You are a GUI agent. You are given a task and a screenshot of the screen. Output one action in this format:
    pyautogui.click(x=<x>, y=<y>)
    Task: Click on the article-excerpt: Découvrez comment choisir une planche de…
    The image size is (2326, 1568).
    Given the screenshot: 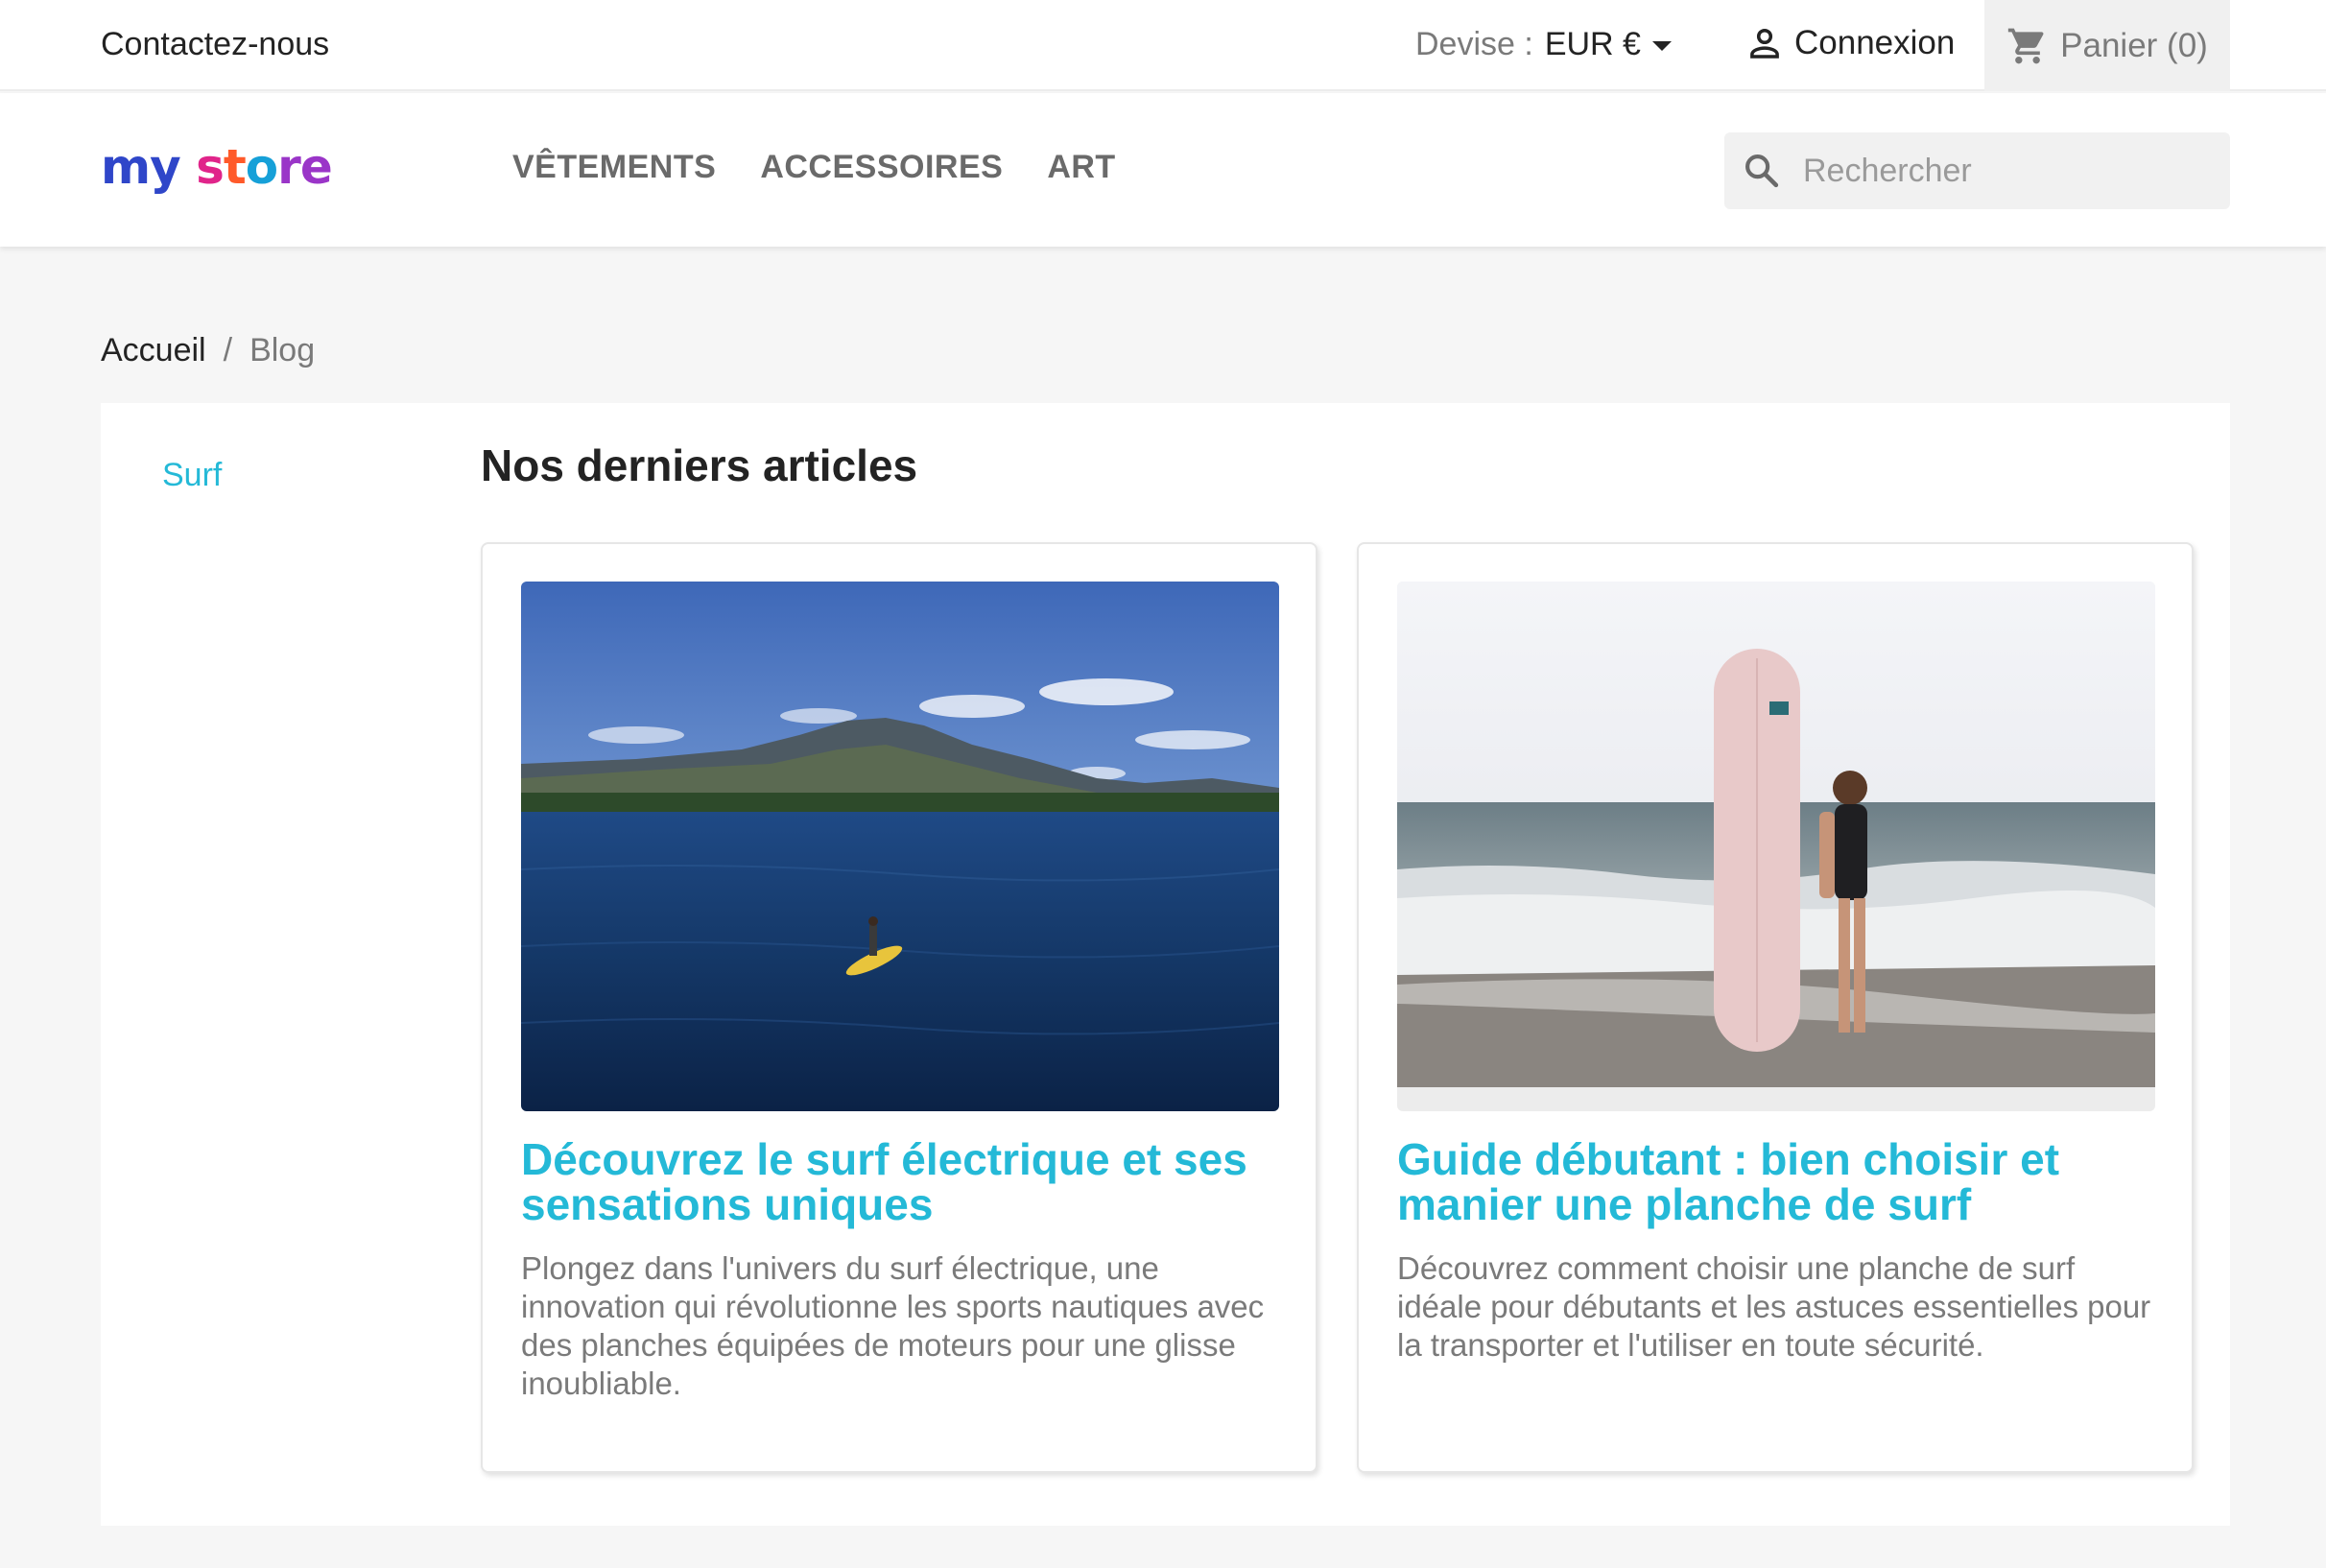 What is the action you would take?
    pyautogui.click(x=1774, y=1306)
    